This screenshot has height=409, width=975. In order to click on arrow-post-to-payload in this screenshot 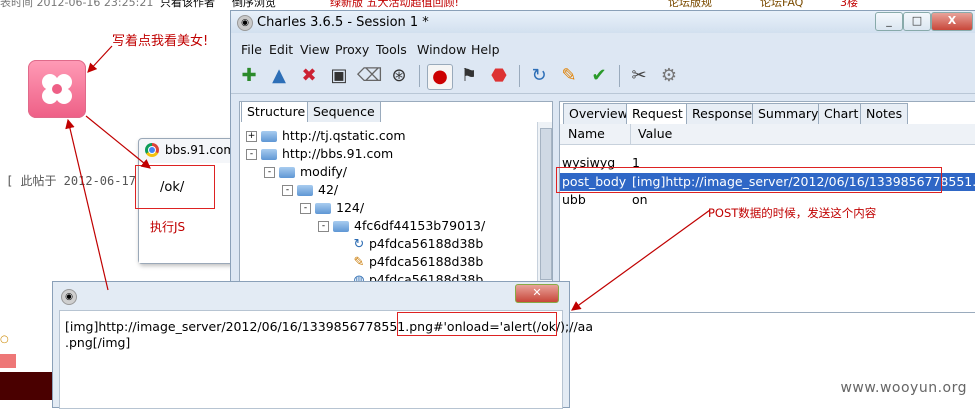, I will do `click(641, 260)`.